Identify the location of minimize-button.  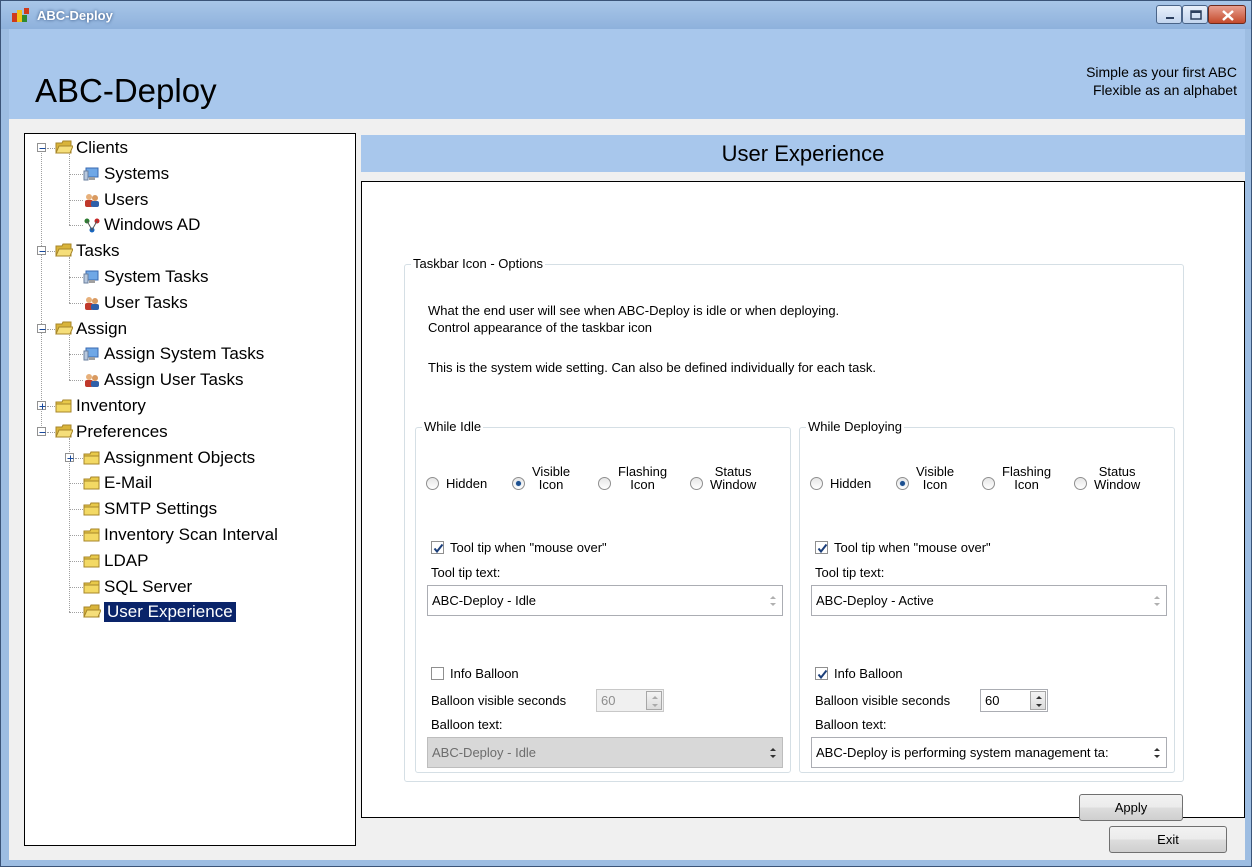
(1169, 14).